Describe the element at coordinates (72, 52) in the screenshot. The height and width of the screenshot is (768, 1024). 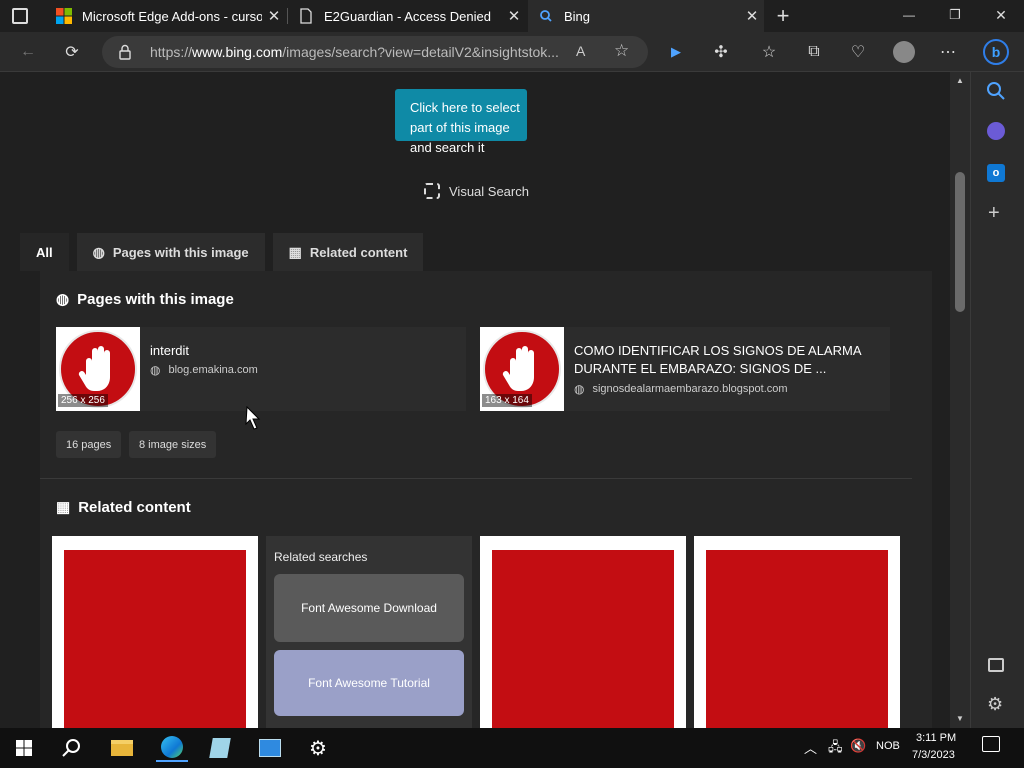
I see `refresh-icon: ⟳` at that location.